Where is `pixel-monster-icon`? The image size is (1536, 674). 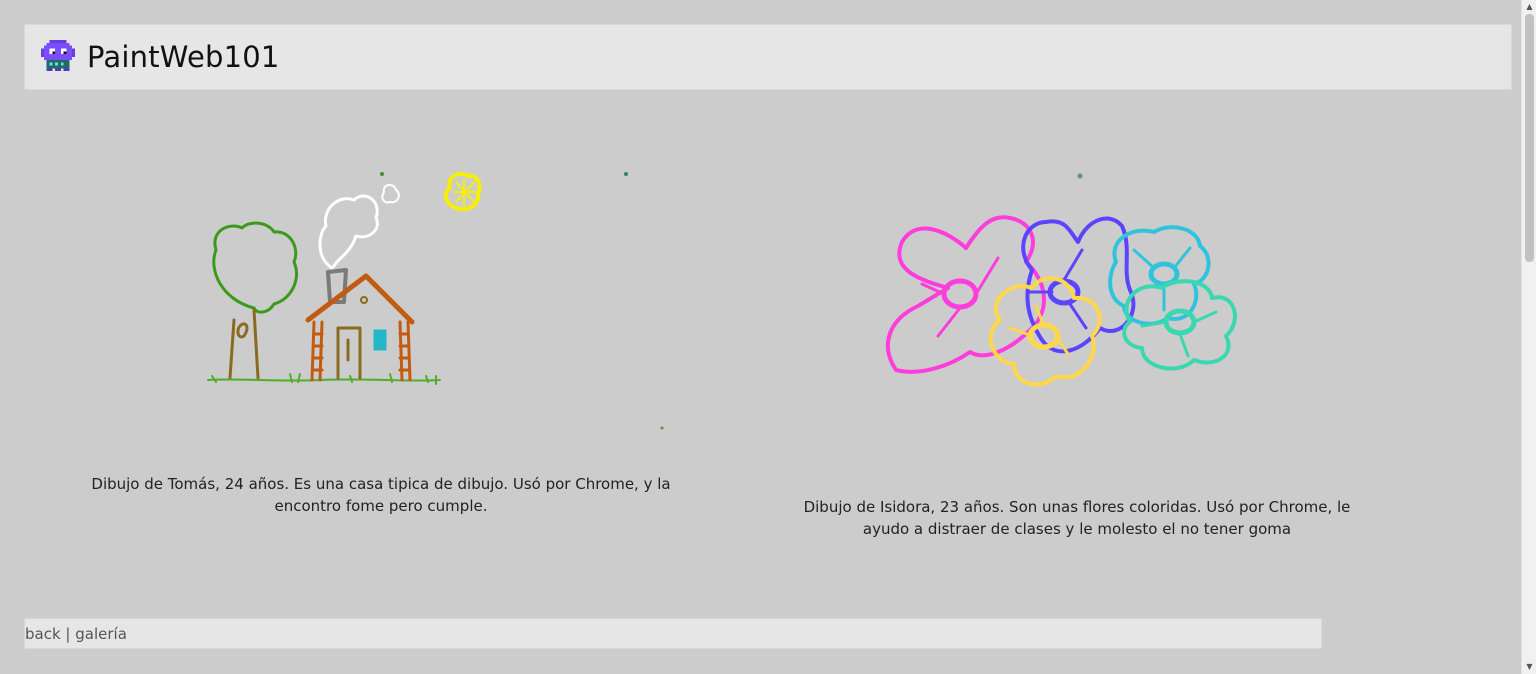
pixel-monster-icon is located at coordinates (58, 57).